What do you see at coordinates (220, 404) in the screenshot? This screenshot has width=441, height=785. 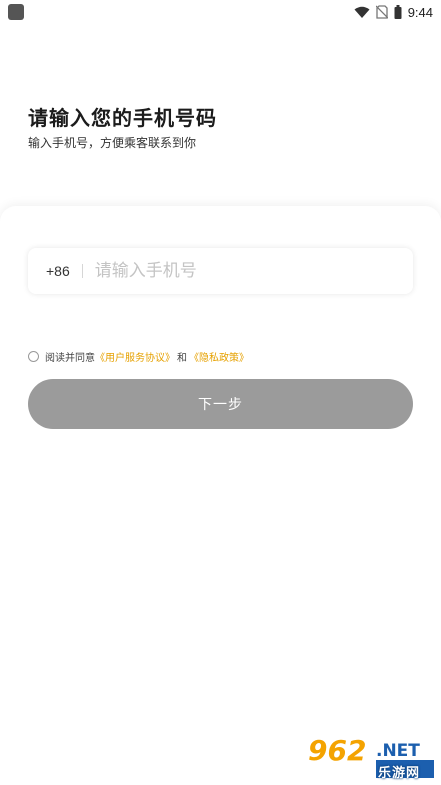 I see `next-button: 下一步` at bounding box center [220, 404].